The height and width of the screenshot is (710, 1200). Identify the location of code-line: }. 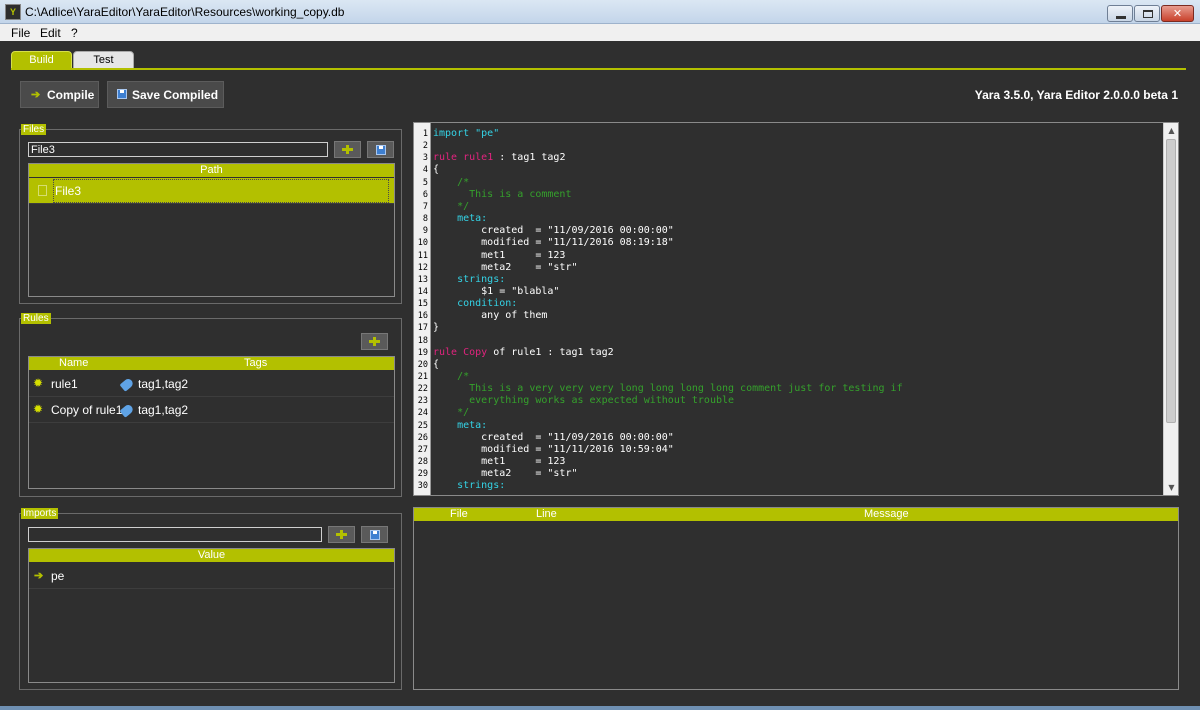
(436, 327).